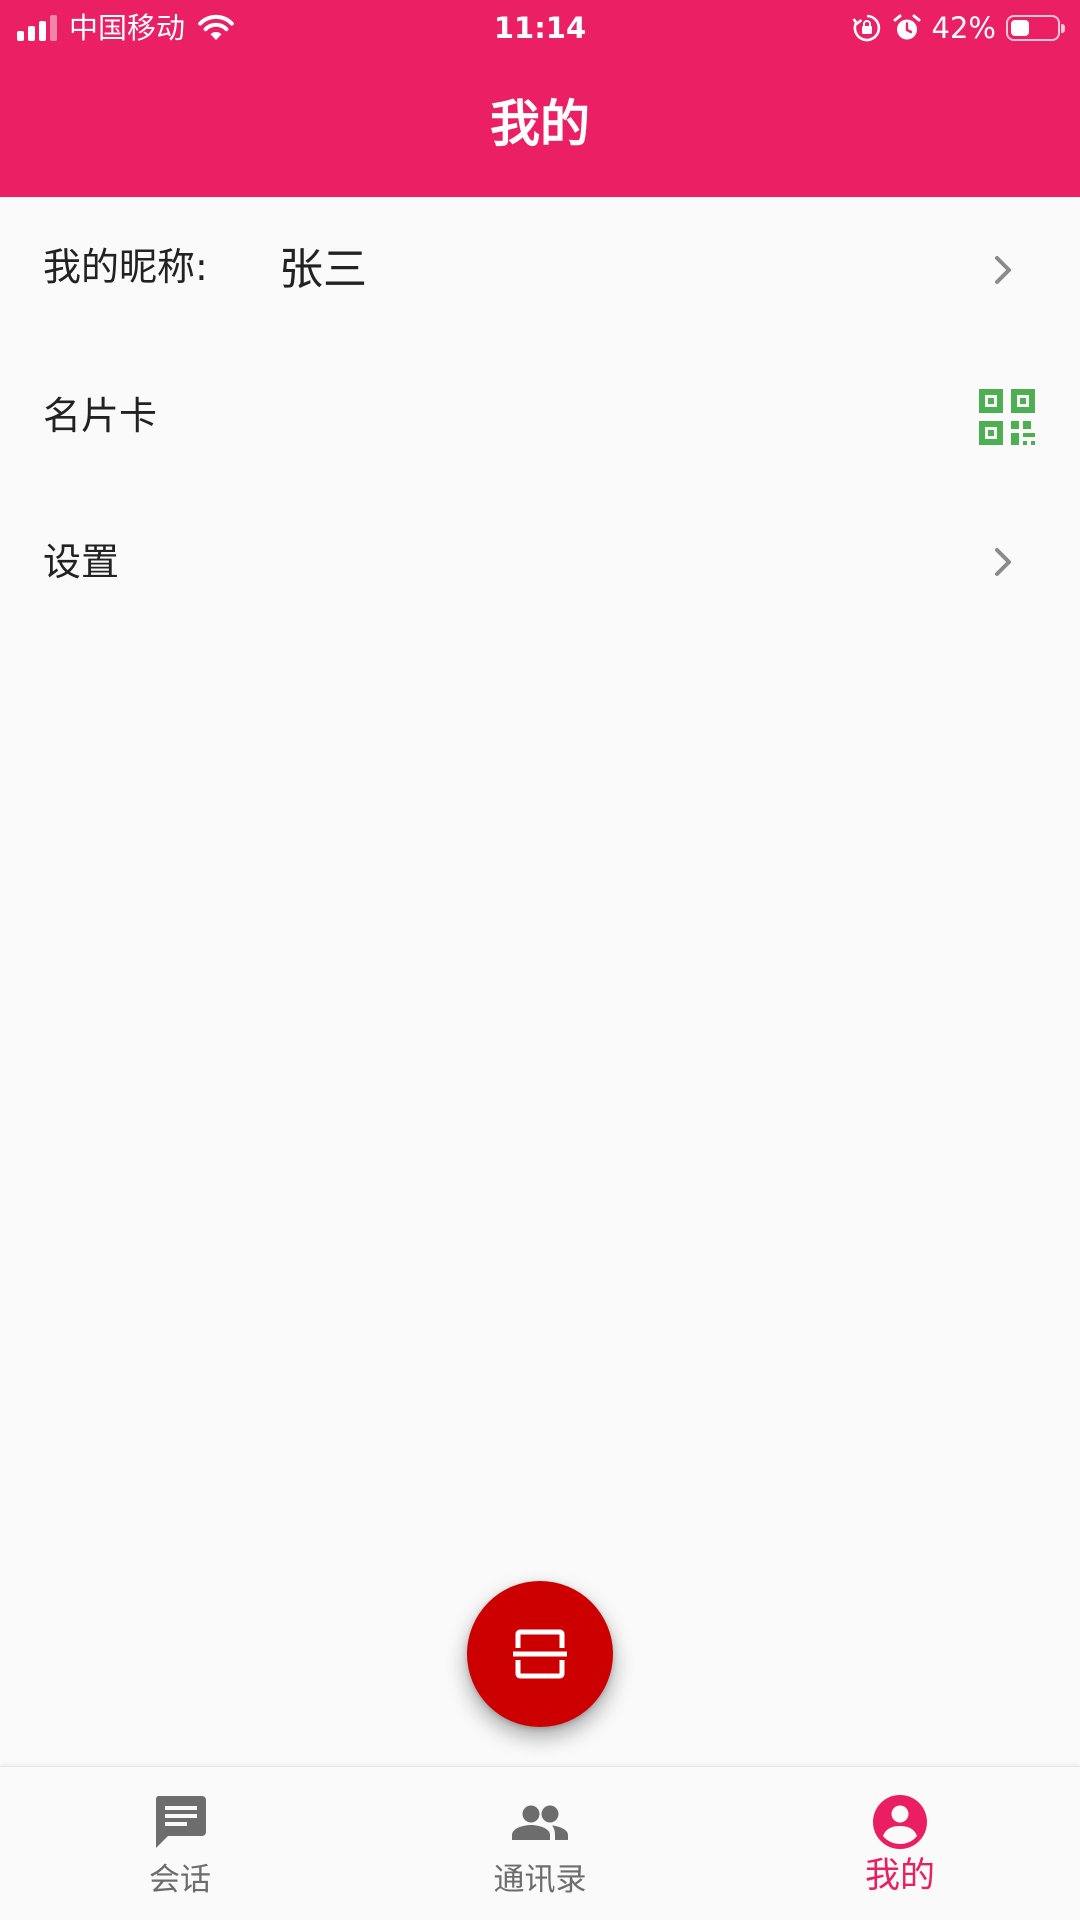  I want to click on chat-icon, so click(180, 1822).